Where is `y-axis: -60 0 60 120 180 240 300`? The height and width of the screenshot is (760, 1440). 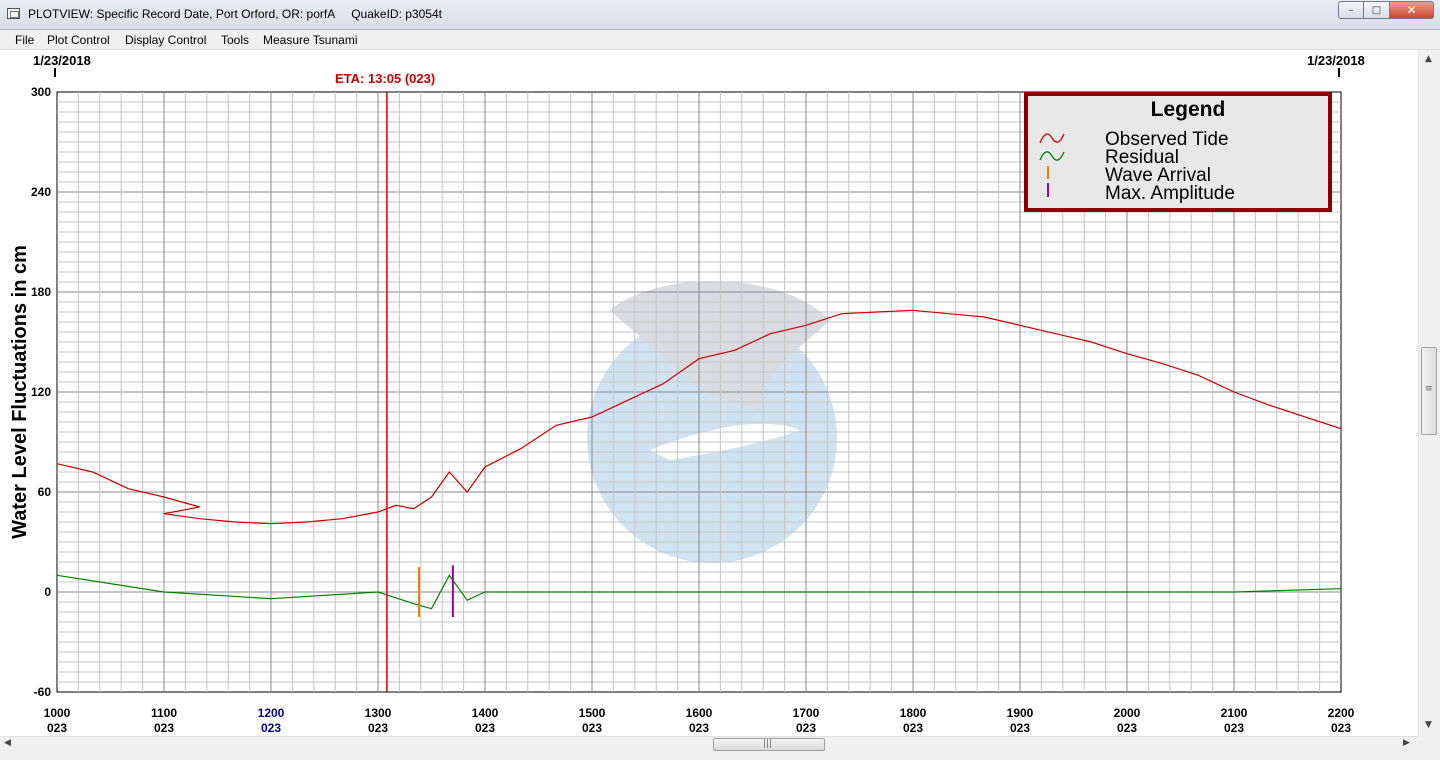 y-axis: -60 0 60 120 180 240 300 is located at coordinates (41, 392).